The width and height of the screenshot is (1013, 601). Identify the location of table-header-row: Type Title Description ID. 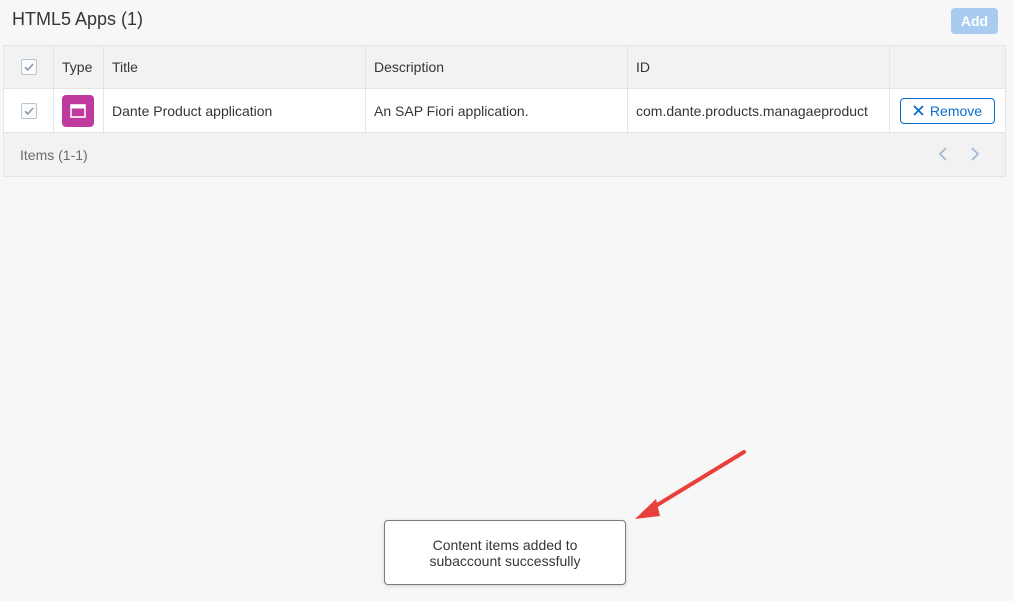
(504, 67).